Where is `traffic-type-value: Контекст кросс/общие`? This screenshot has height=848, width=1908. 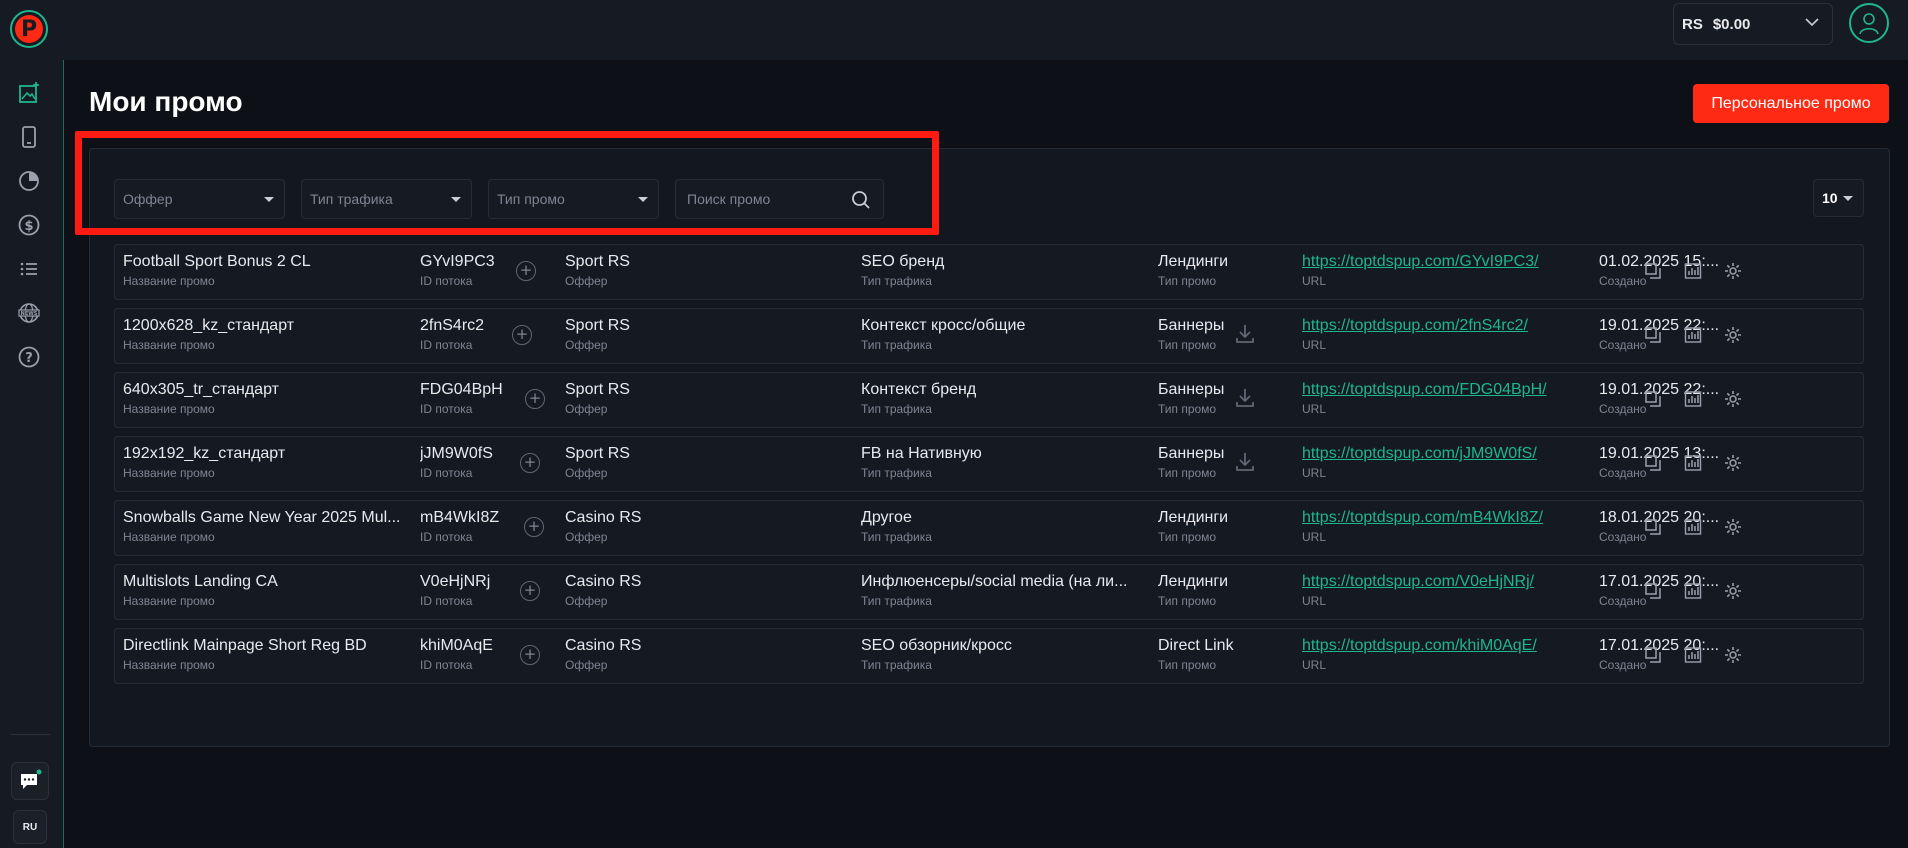
traffic-type-value: Контекст кросс/общие is located at coordinates (943, 325).